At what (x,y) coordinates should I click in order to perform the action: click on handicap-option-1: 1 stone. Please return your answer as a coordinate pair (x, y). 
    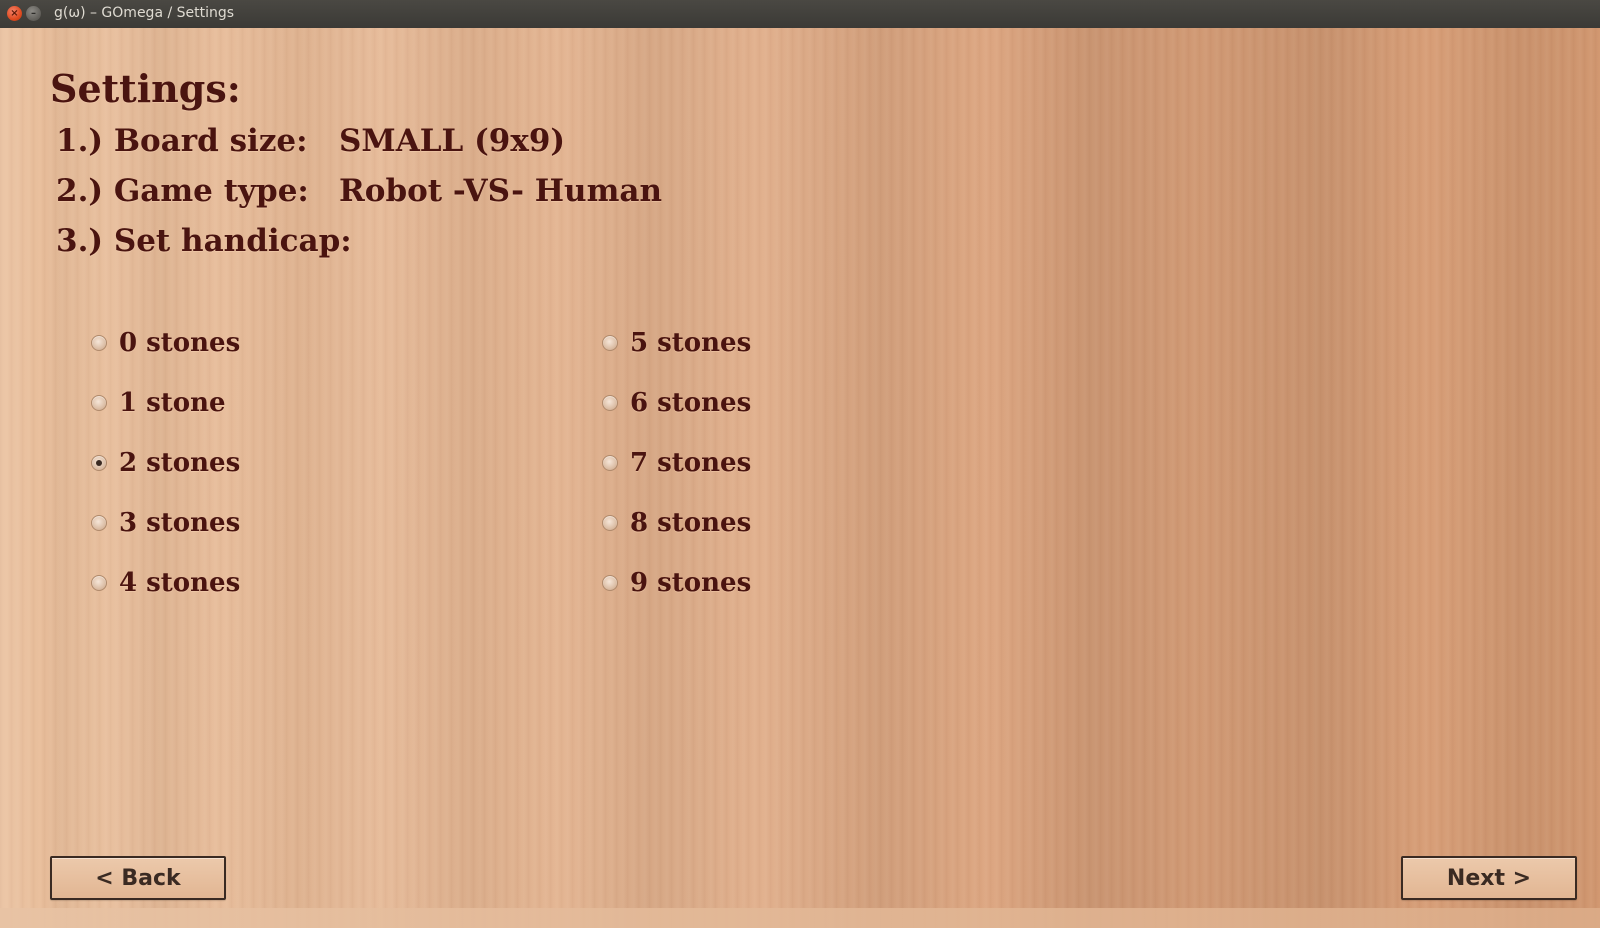
    Looking at the image, I should click on (158, 403).